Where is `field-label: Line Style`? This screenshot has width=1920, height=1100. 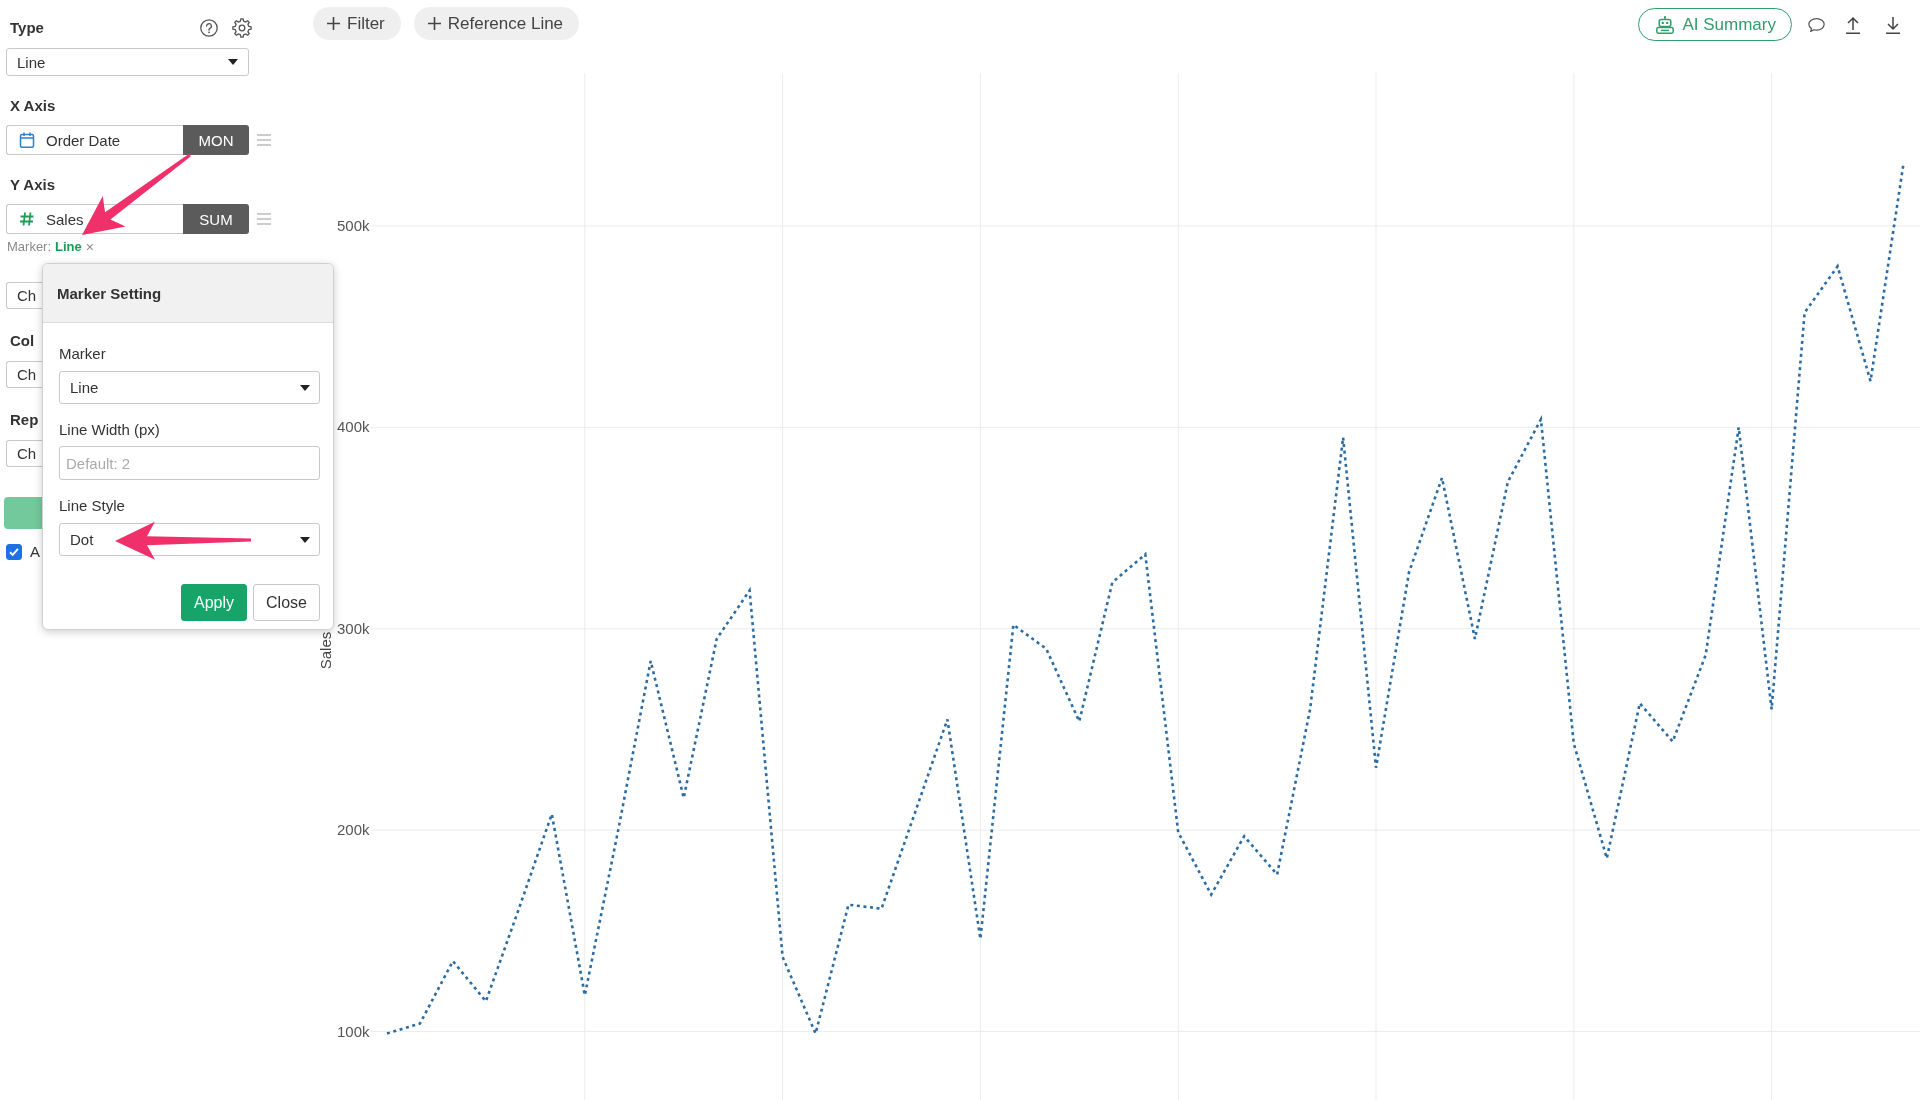
field-label: Line Style is located at coordinates (92, 506).